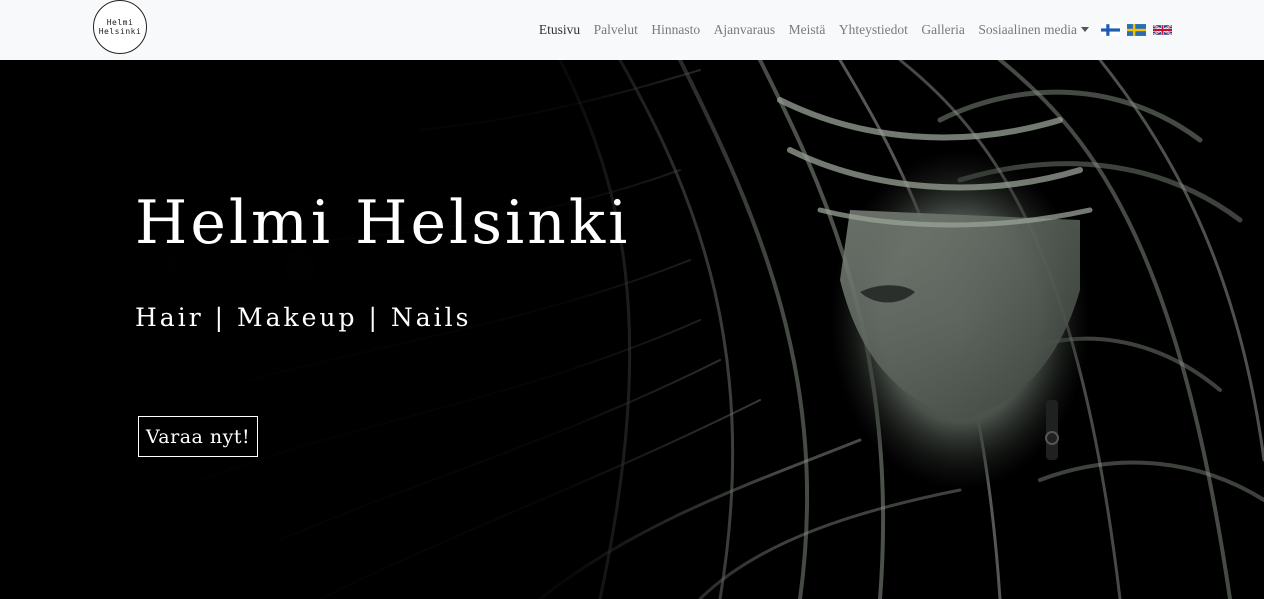 Image resolution: width=1264 pixels, height=599 pixels. Describe the element at coordinates (1162, 30) in the screenshot. I see `uk-flag-icon` at that location.